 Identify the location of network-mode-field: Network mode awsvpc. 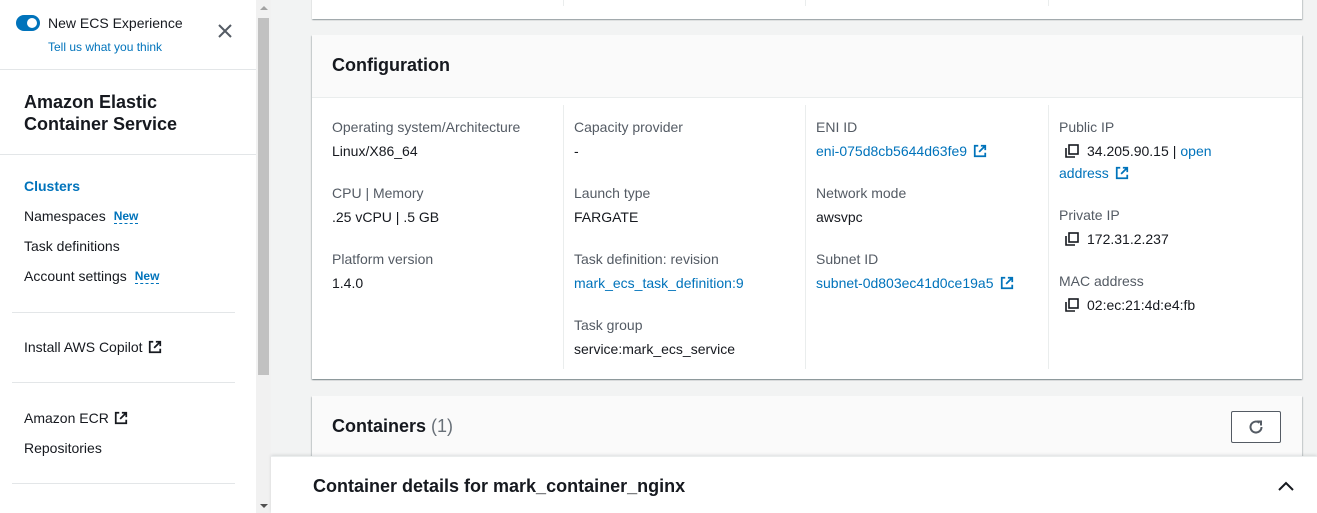
(931, 205).